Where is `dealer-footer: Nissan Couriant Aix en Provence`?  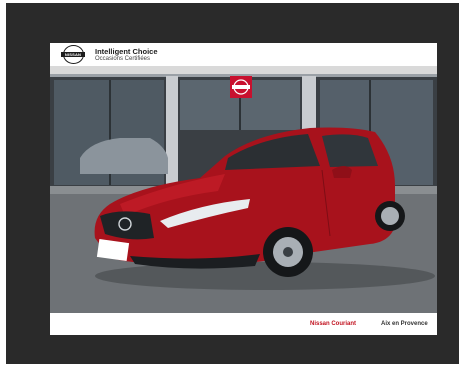
dealer-footer: Nissan Couriant Aix en Provence is located at coordinates (243, 324).